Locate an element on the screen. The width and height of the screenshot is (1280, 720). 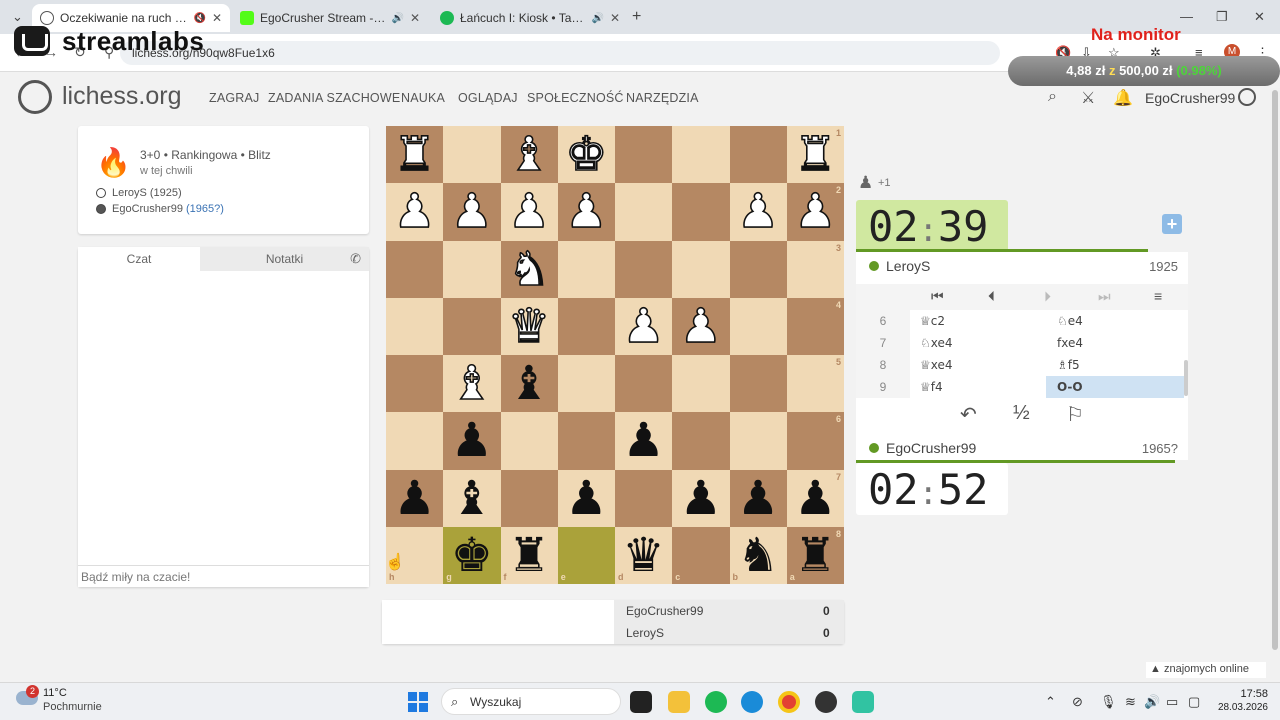
white-knight-f3: ♞ is located at coordinates (529, 269).